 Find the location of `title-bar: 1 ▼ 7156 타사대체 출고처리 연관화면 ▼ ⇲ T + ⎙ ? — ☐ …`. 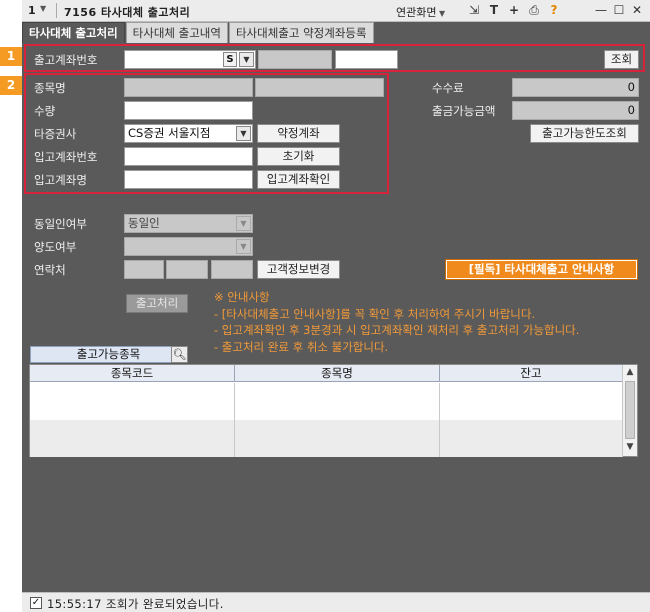

title-bar: 1 ▼ 7156 타사대체 출고처리 연관화면 ▼ ⇲ T + ⎙ ? — ☐ … is located at coordinates (336, 11).